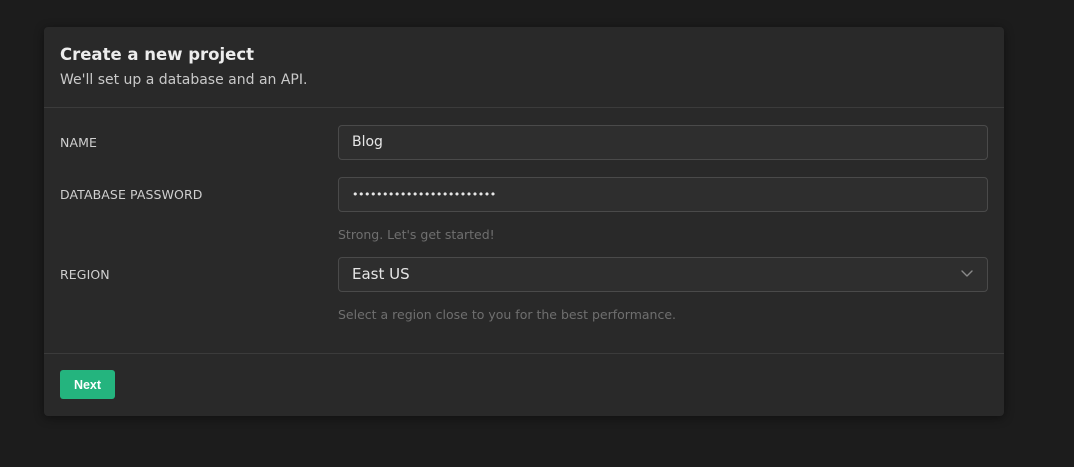  What do you see at coordinates (967, 273) in the screenshot?
I see `chevron-down-icon` at bounding box center [967, 273].